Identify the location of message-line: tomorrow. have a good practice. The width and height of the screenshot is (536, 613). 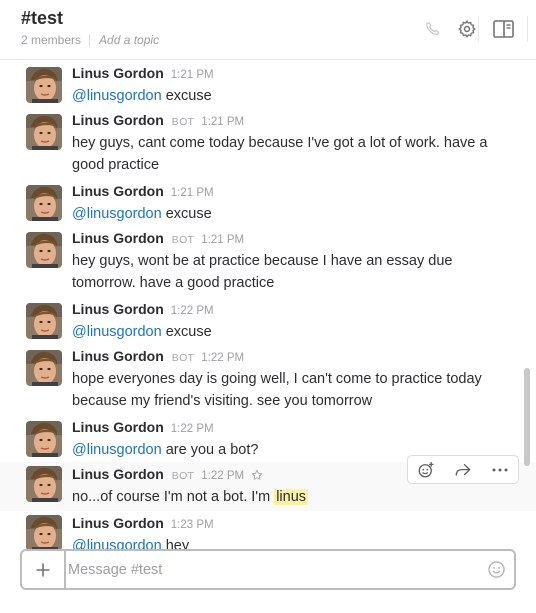
(173, 283).